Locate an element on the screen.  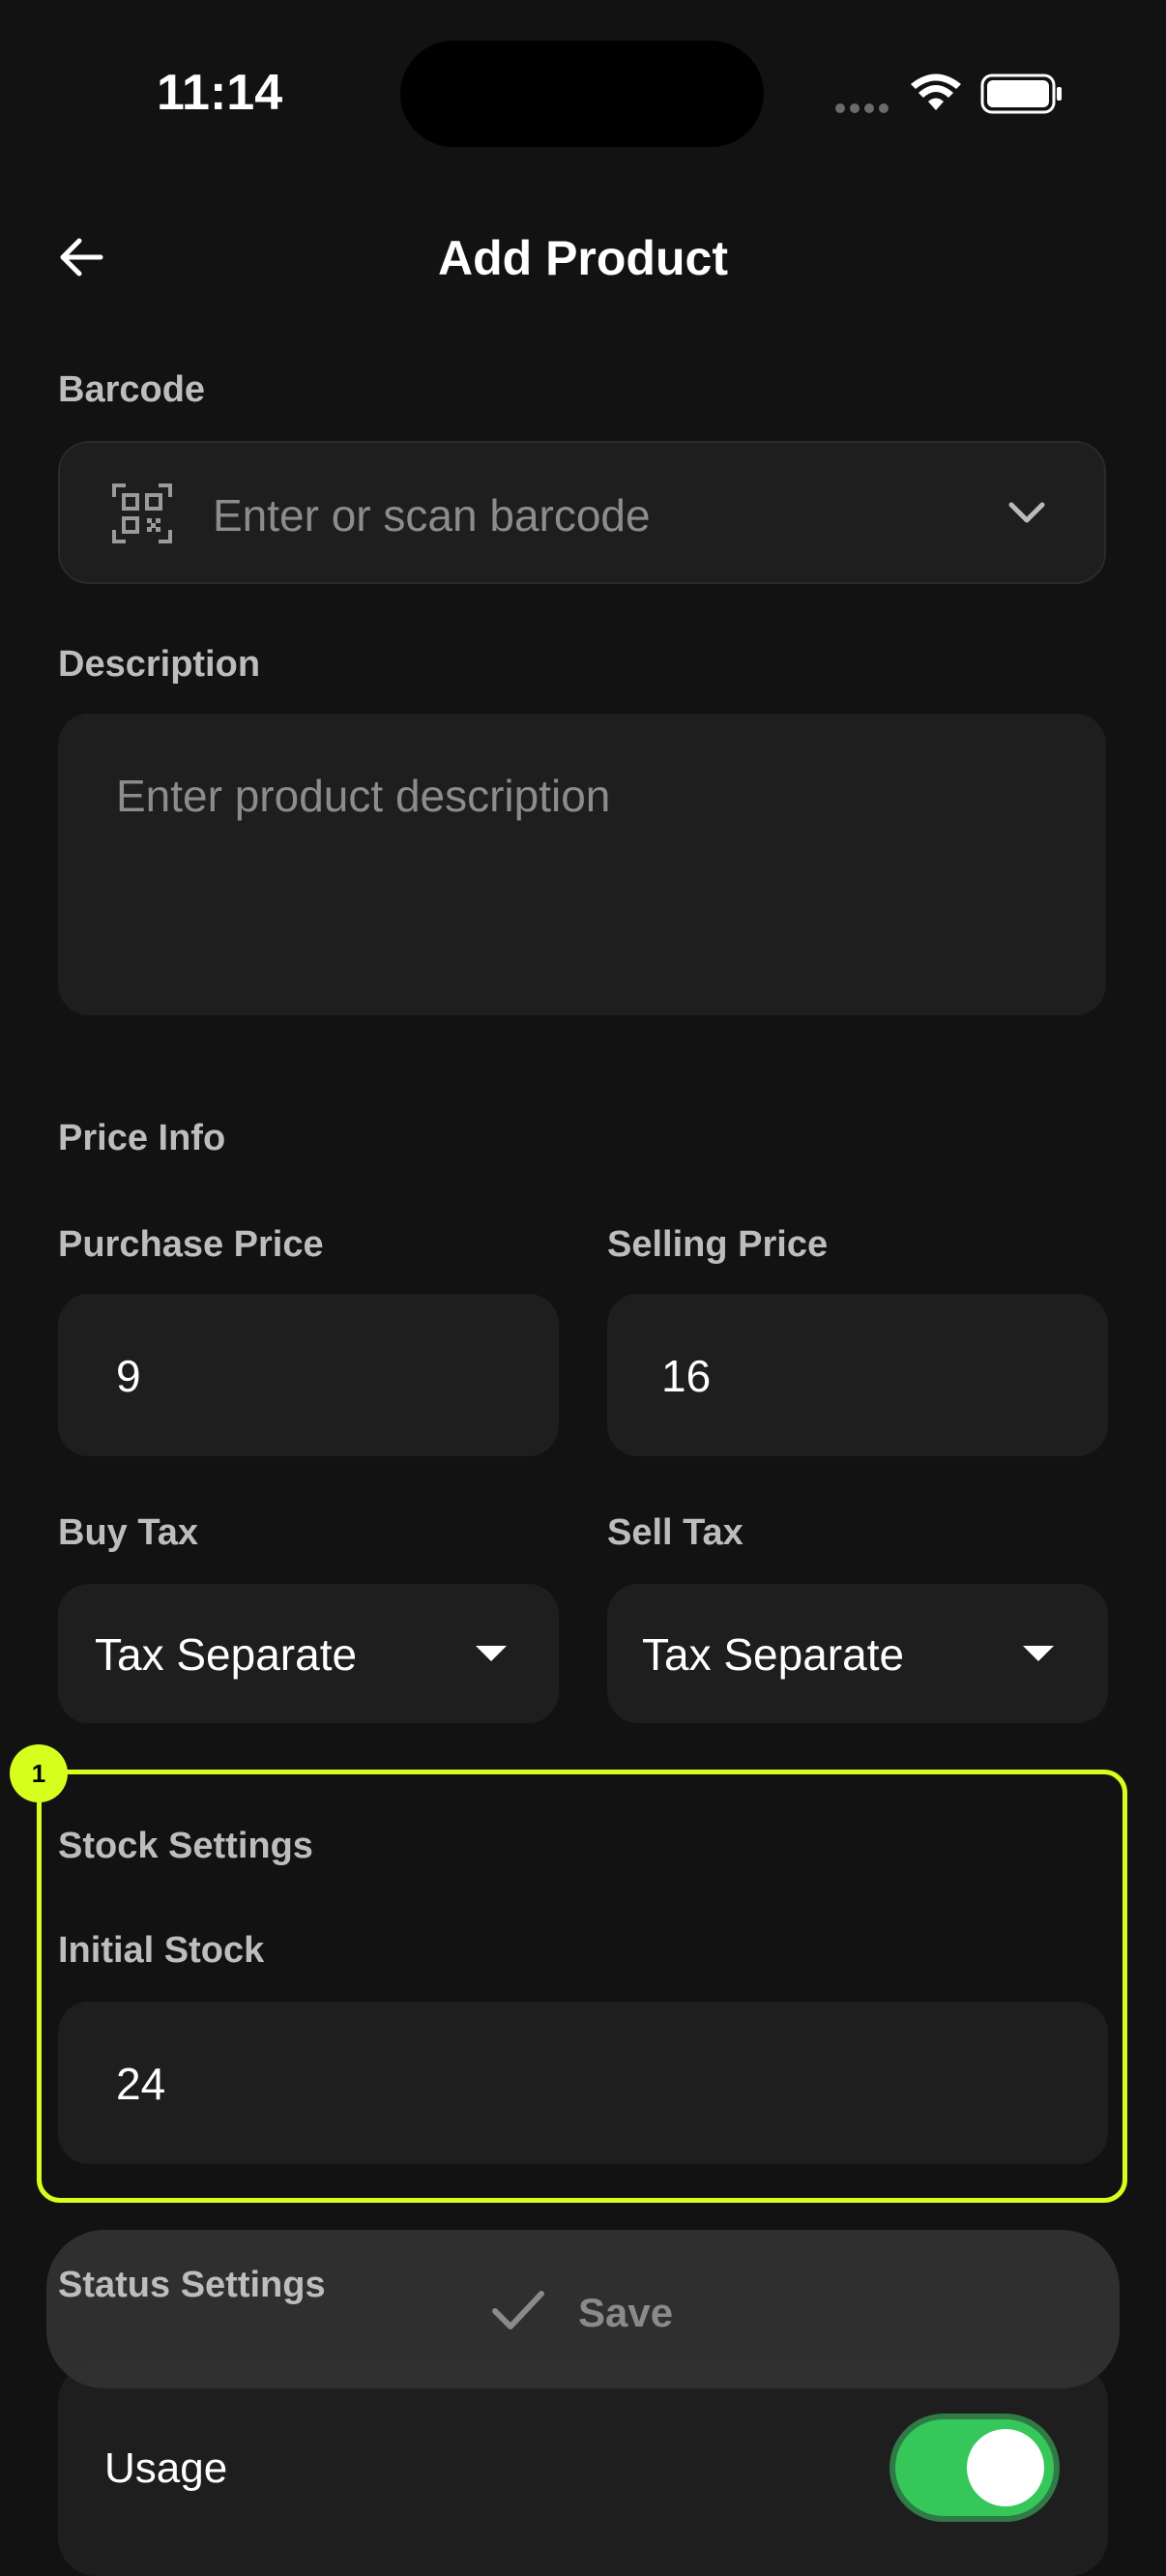
signal-icon is located at coordinates (864, 107).